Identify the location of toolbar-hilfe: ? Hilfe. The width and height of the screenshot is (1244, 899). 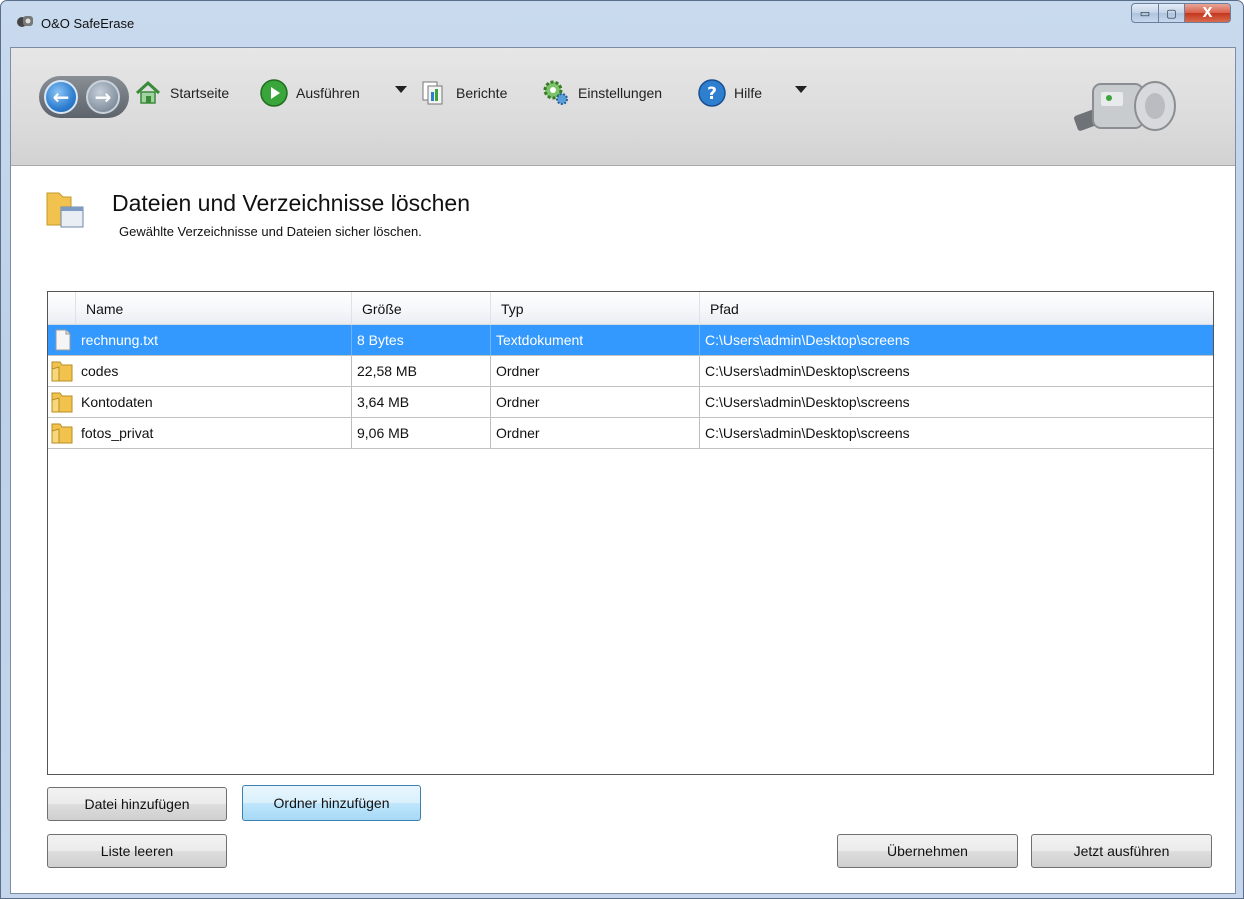
(729, 93).